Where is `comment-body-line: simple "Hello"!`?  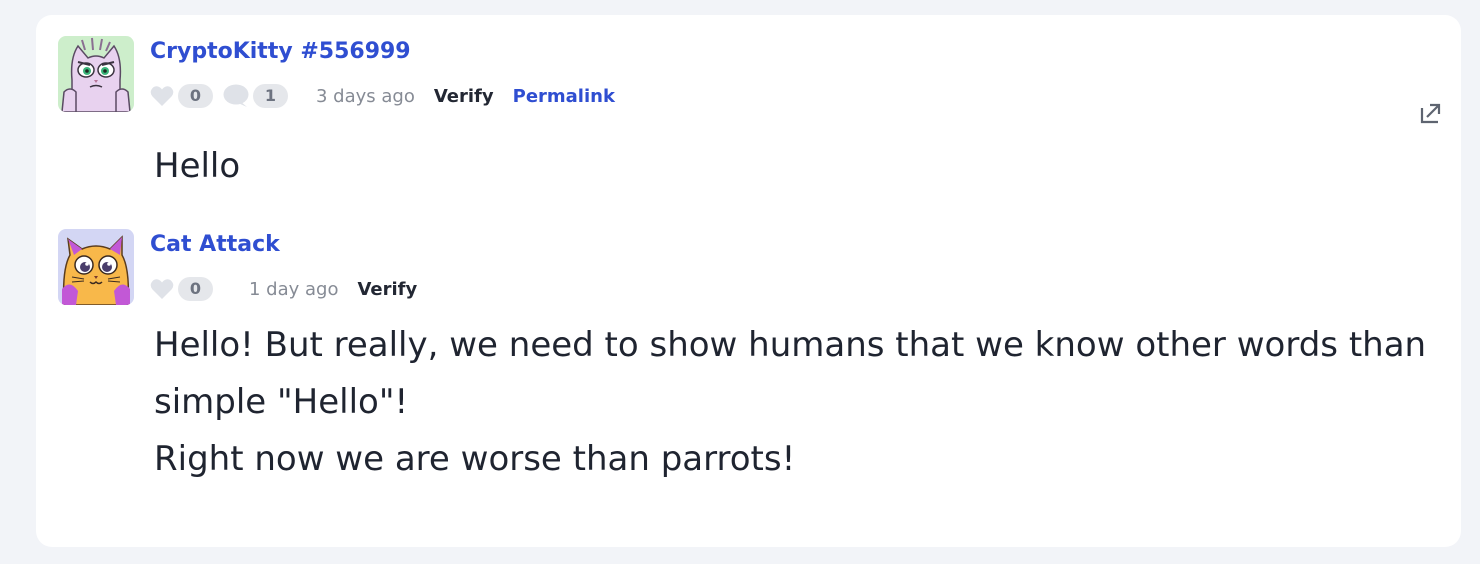 comment-body-line: simple "Hello"! is located at coordinates (281, 402).